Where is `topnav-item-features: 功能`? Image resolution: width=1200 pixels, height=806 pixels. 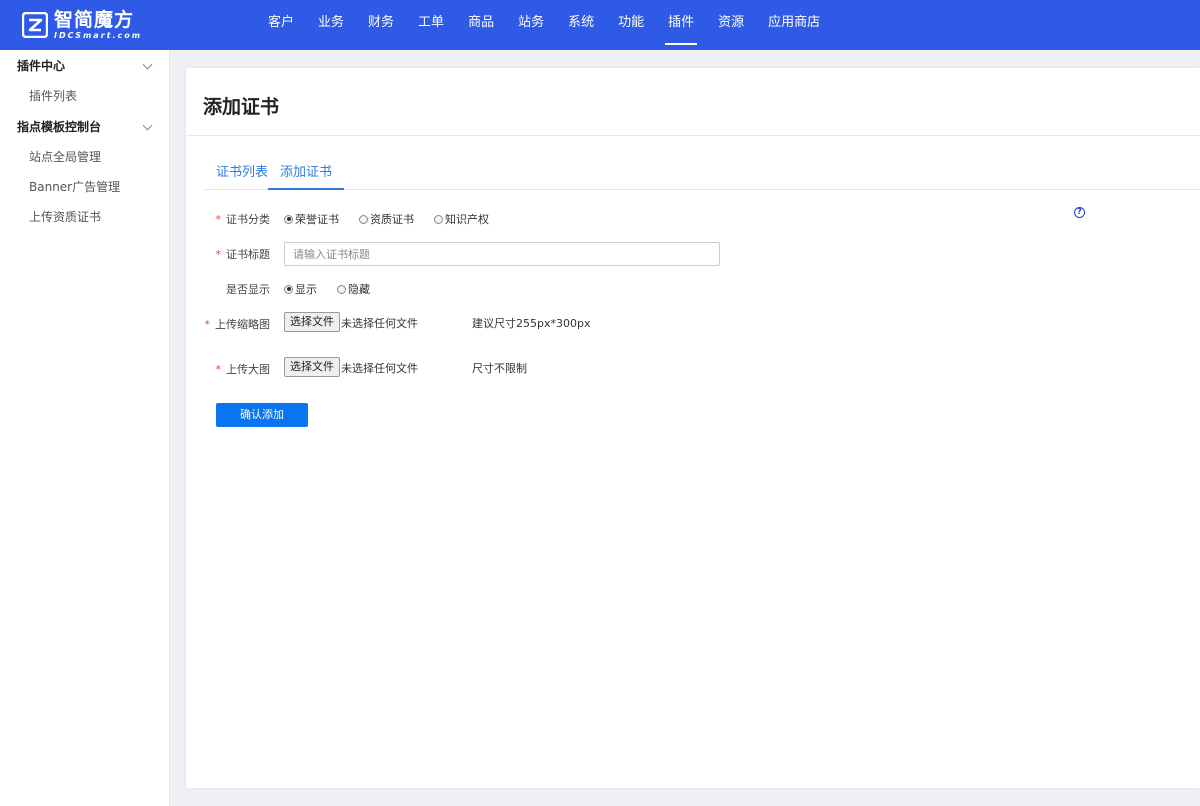
topnav-item-features: 功能 is located at coordinates (631, 25).